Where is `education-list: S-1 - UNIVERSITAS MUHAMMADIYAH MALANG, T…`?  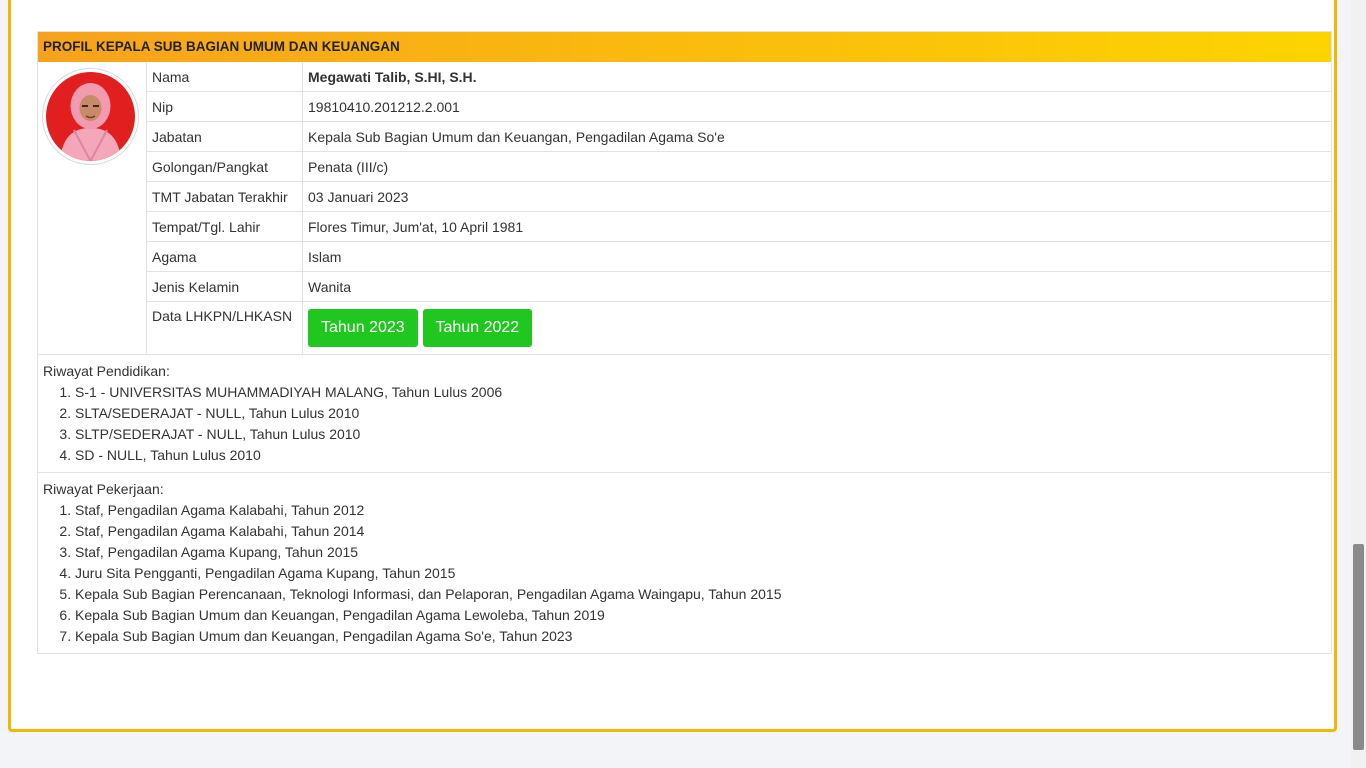
education-list: S-1 - UNIVERSITAS MUHAMMADIYAH MALANG, T… is located at coordinates (684, 424).